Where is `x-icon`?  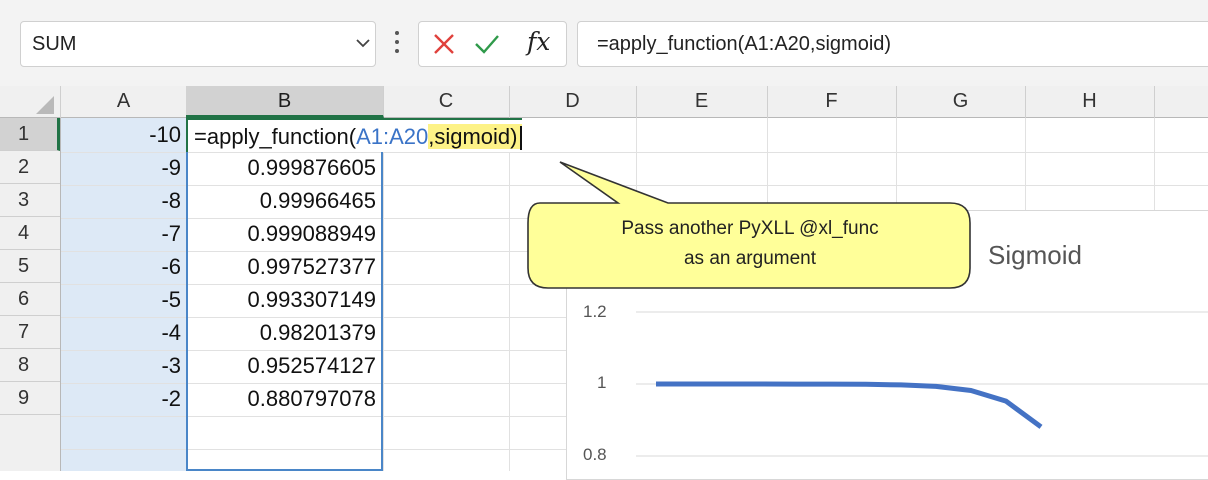
x-icon is located at coordinates (444, 44).